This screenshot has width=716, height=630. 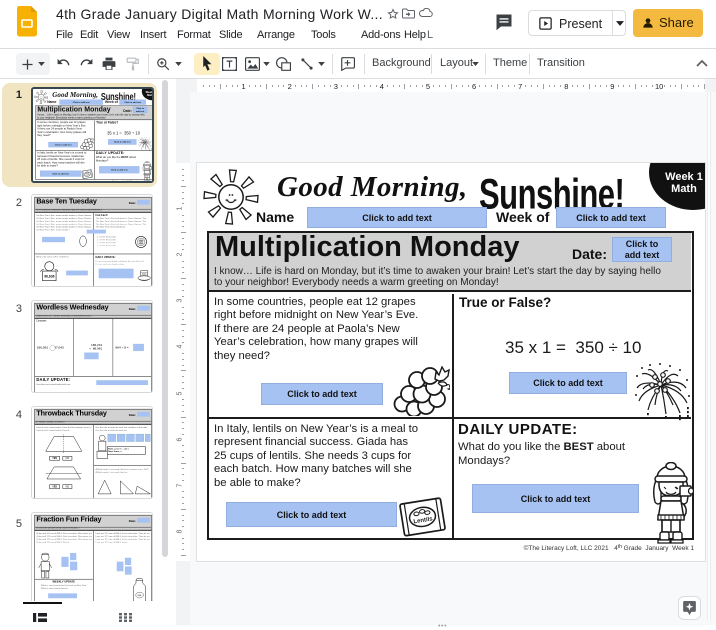 I want to click on svg-text: 96,636, so click(x=49, y=276).